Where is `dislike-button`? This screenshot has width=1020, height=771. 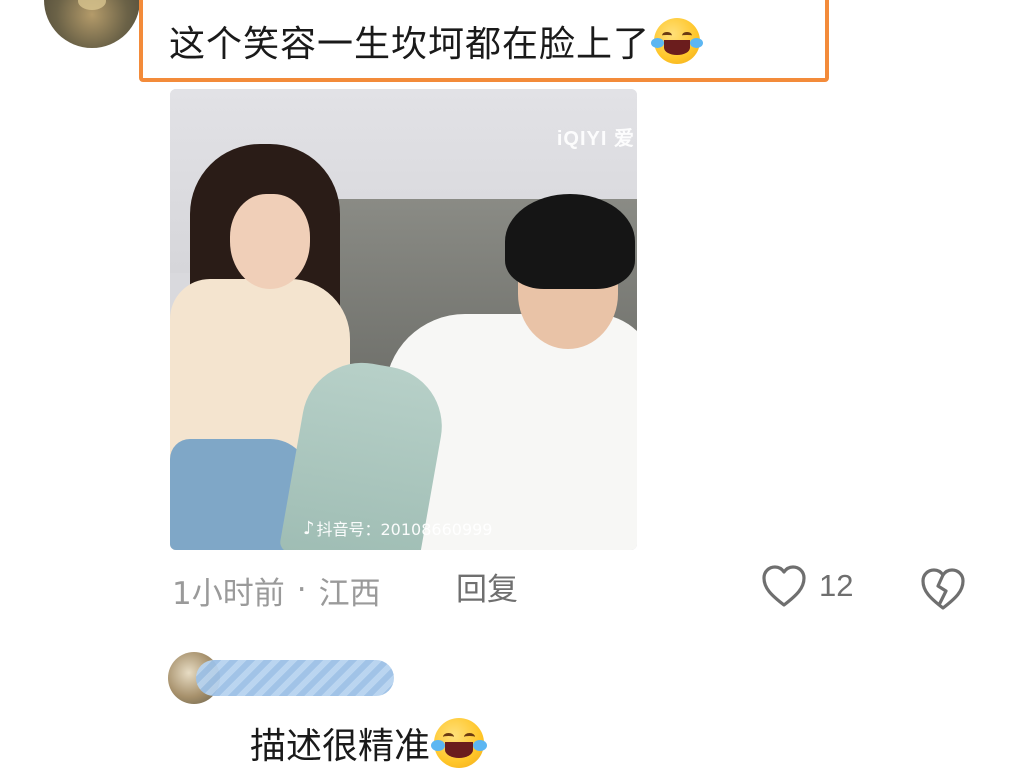
dislike-button is located at coordinates (943, 591).